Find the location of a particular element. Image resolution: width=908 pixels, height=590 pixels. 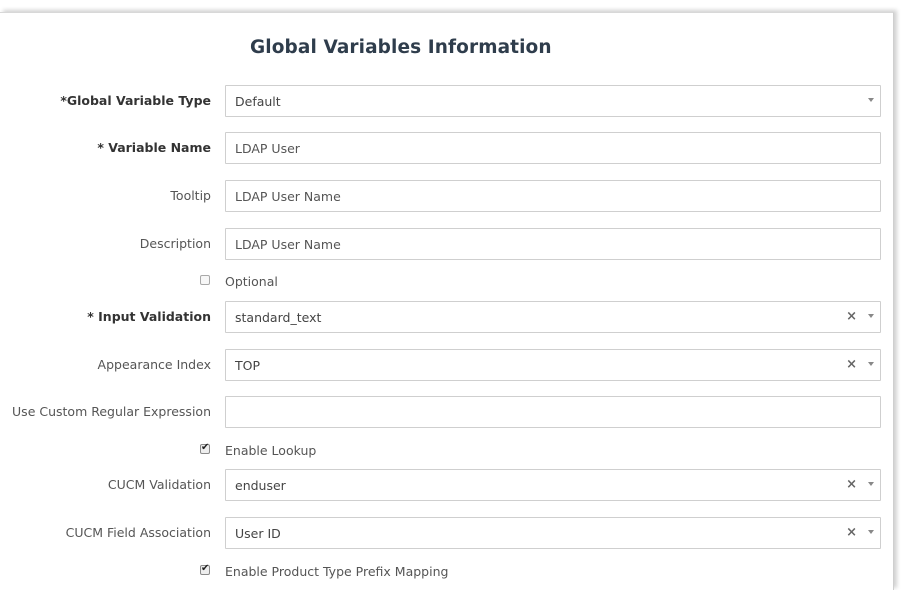

input-validation-select: standard_text × is located at coordinates (553, 317).